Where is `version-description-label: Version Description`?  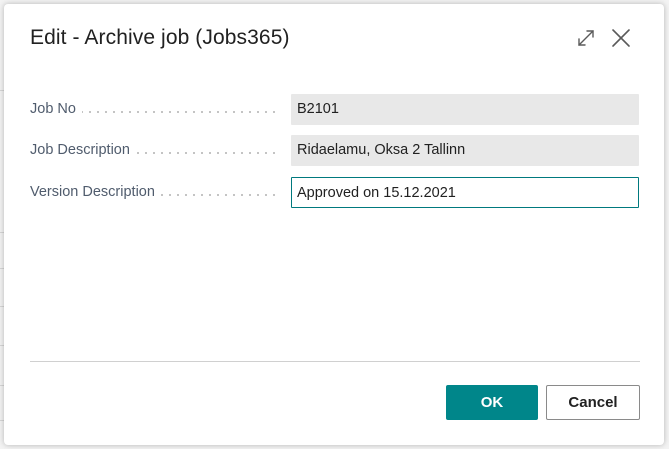
version-description-label: Version Description is located at coordinates (95, 192).